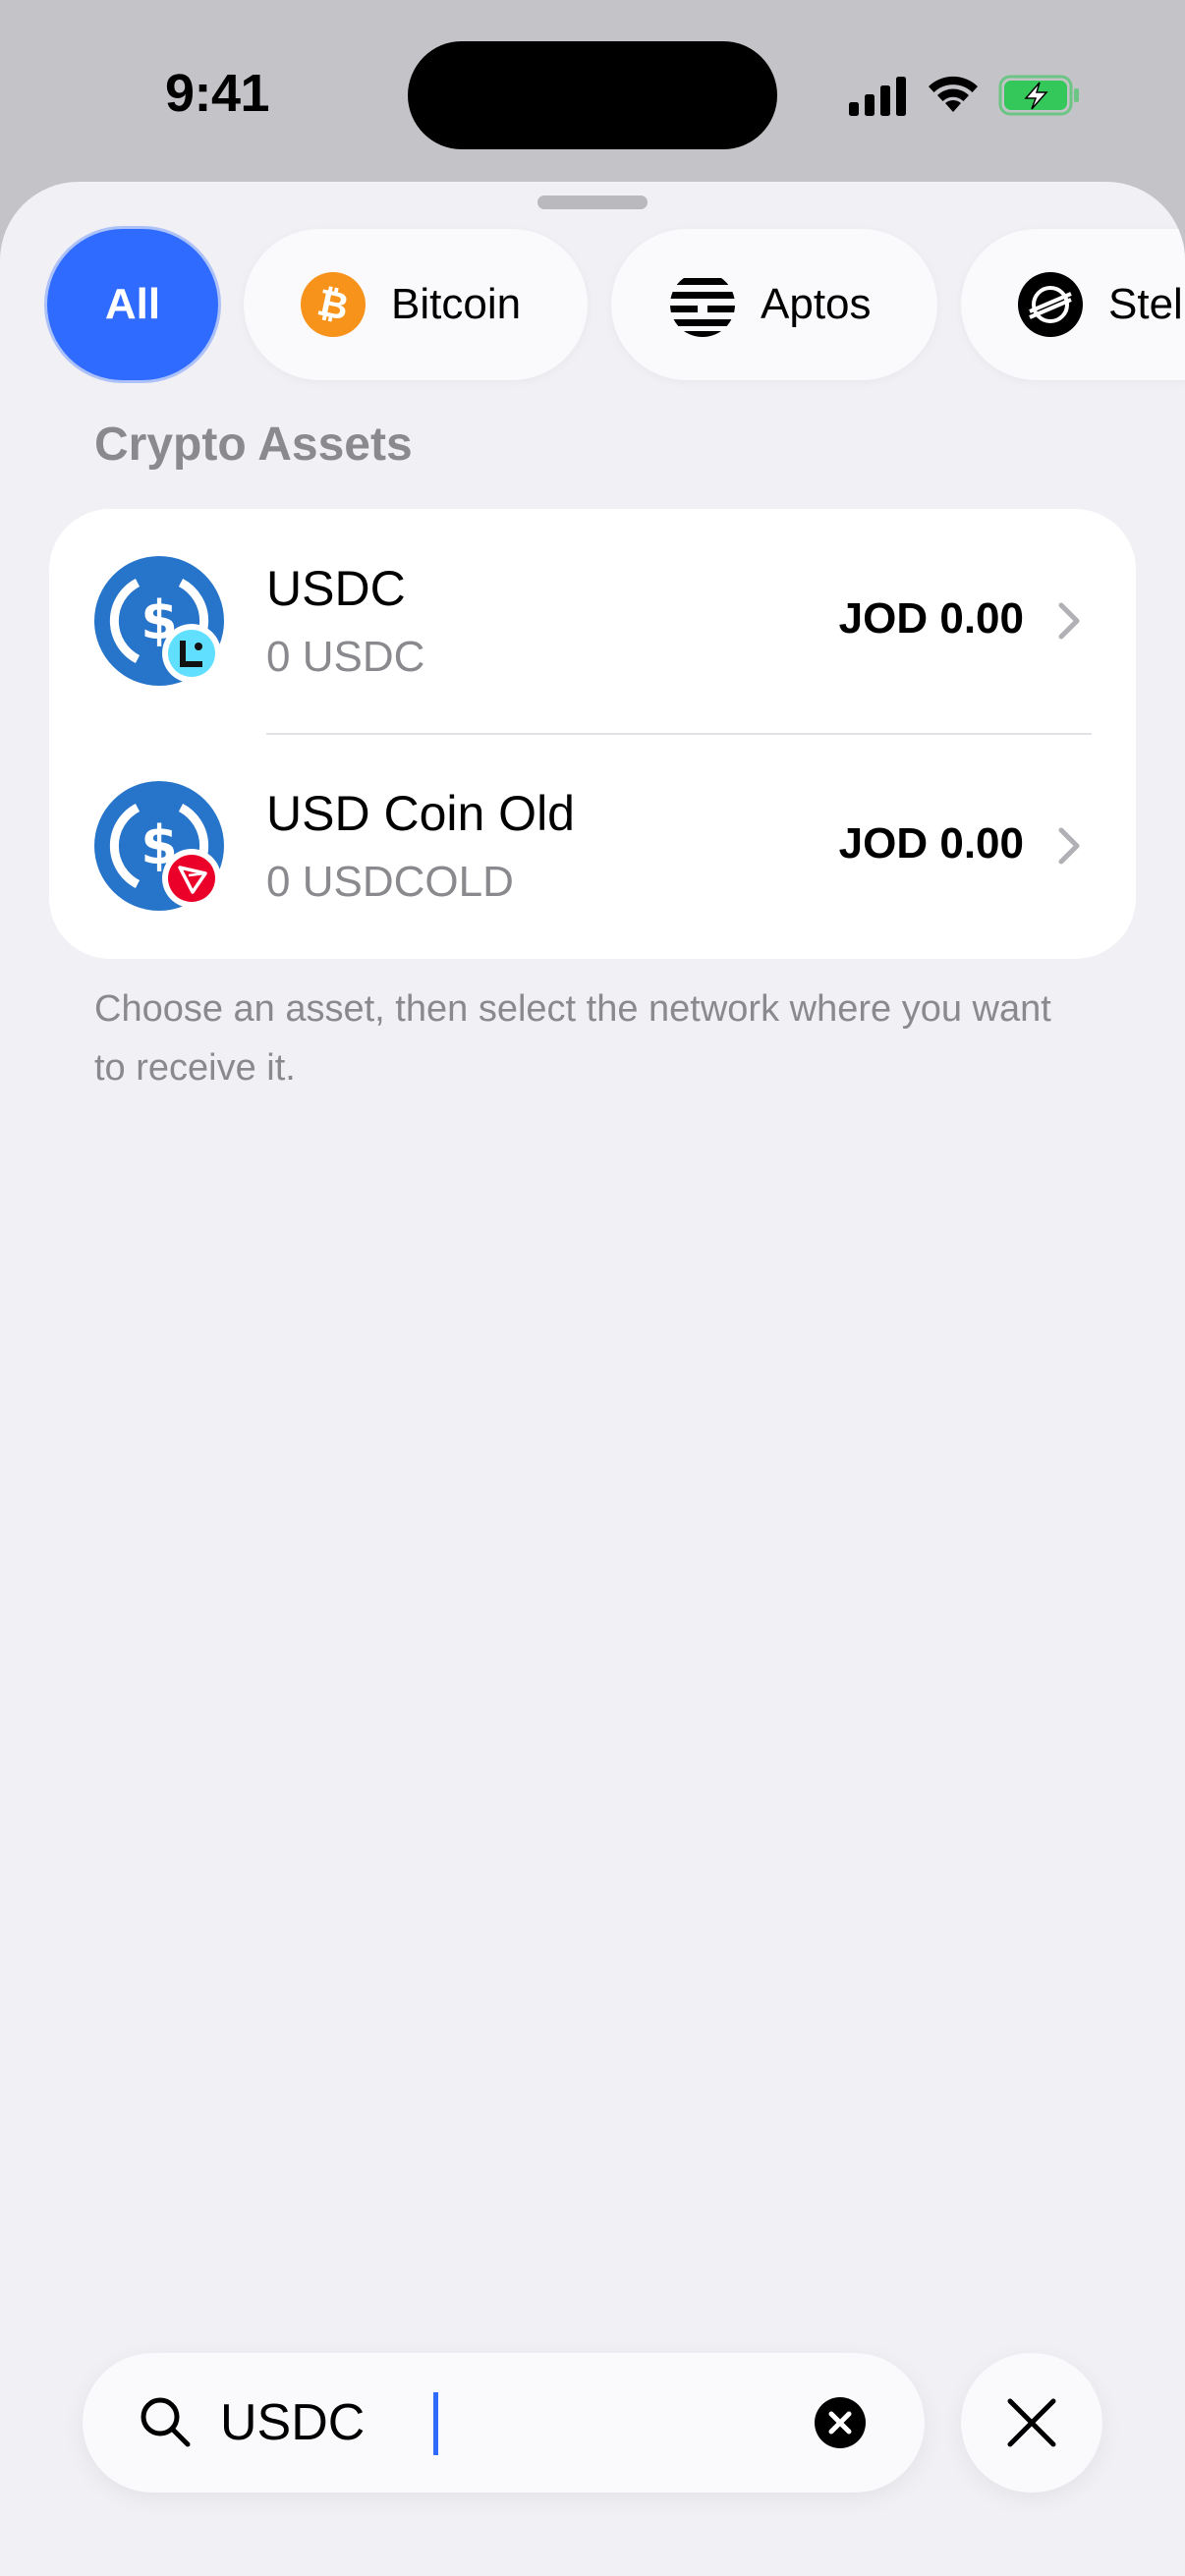 The height and width of the screenshot is (2576, 1185). I want to click on status-bar: 9:41, so click(592, 93).